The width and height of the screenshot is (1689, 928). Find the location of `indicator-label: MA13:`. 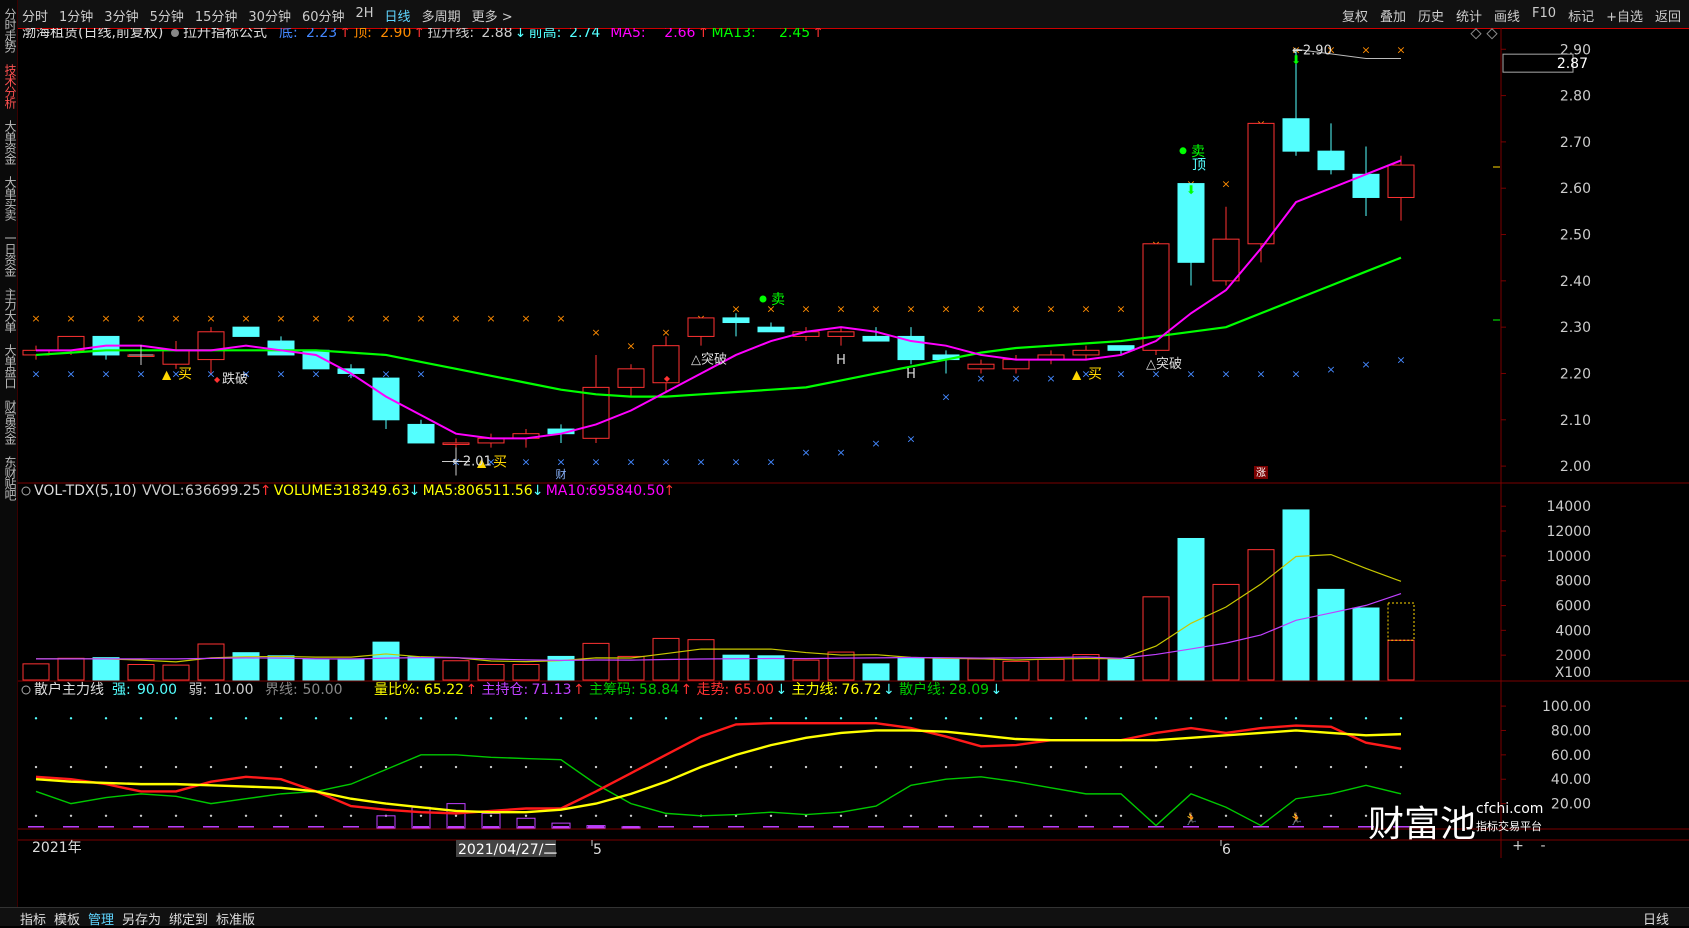

indicator-label: MA13: is located at coordinates (734, 34).